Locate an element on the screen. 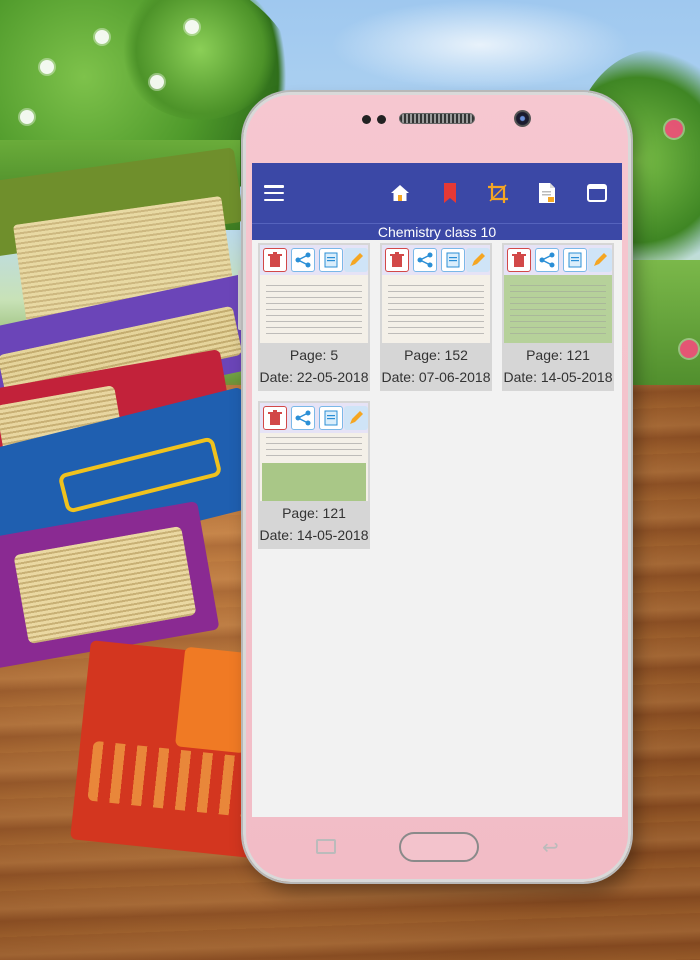 This screenshot has width=700, height=960. bookmark-card: Page: 5 Date: 22-05-2018 is located at coordinates (314, 317).